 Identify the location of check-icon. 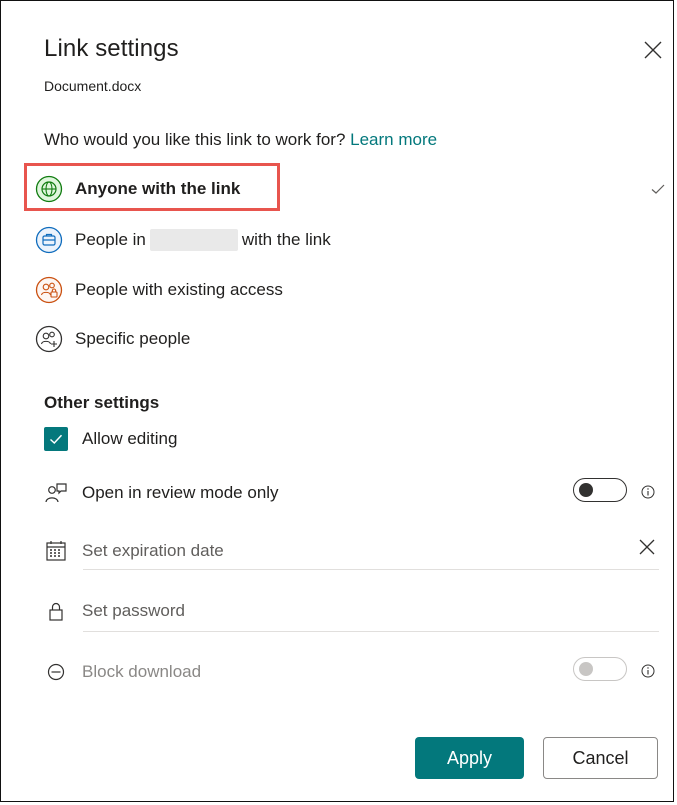
(56, 439).